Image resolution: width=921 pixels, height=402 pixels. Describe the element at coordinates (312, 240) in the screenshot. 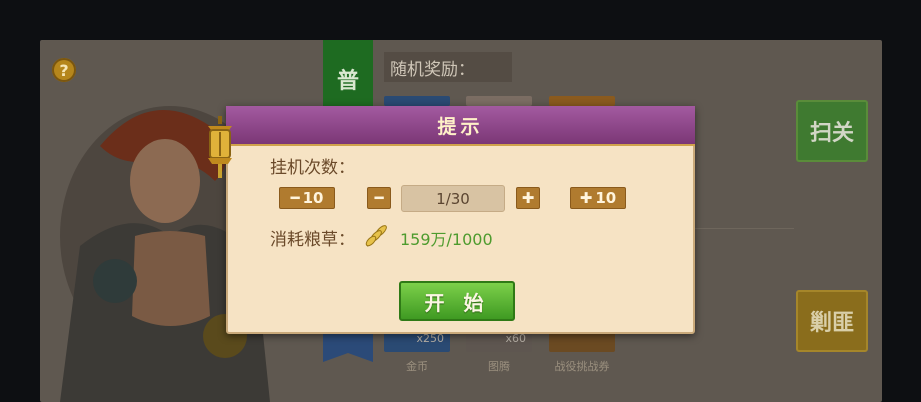

I see `cost-label: 消耗粮草：` at that location.